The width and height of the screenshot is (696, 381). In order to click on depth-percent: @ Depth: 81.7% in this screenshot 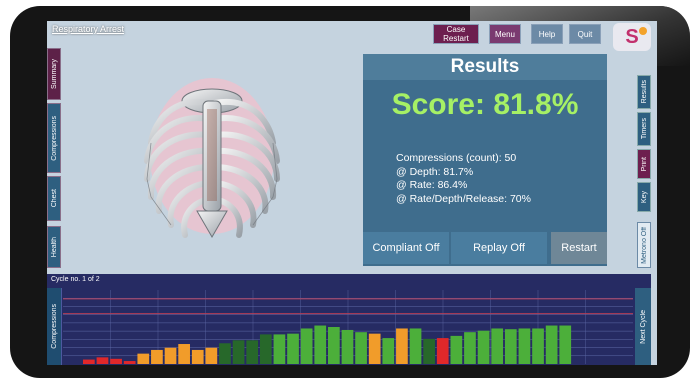, I will do `click(435, 171)`.